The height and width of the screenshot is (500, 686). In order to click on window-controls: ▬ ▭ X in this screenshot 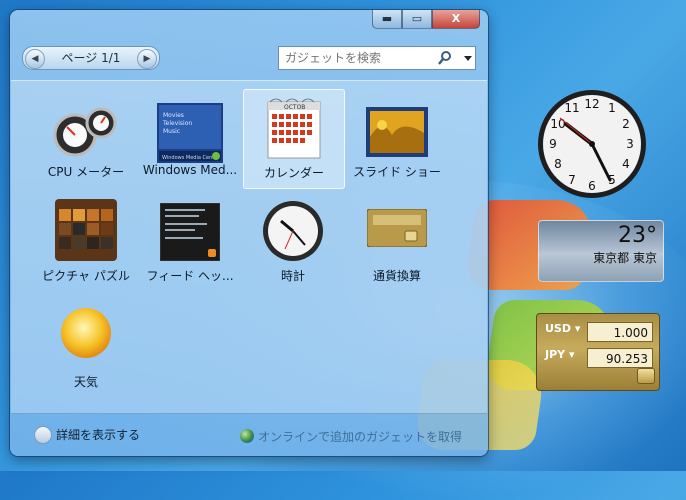, I will do `click(426, 19)`.